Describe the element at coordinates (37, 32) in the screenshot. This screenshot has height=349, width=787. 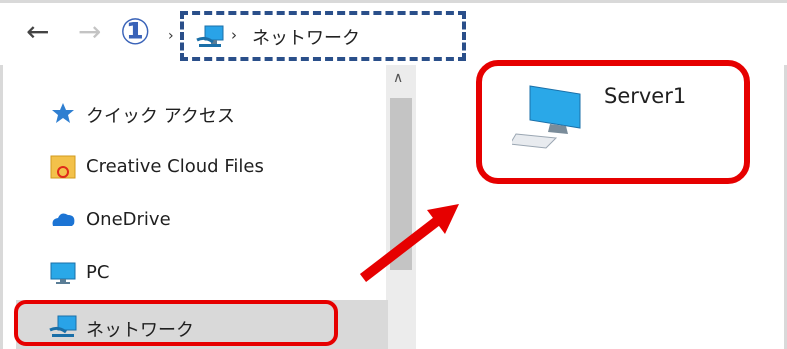
I see `back-button: ←` at that location.